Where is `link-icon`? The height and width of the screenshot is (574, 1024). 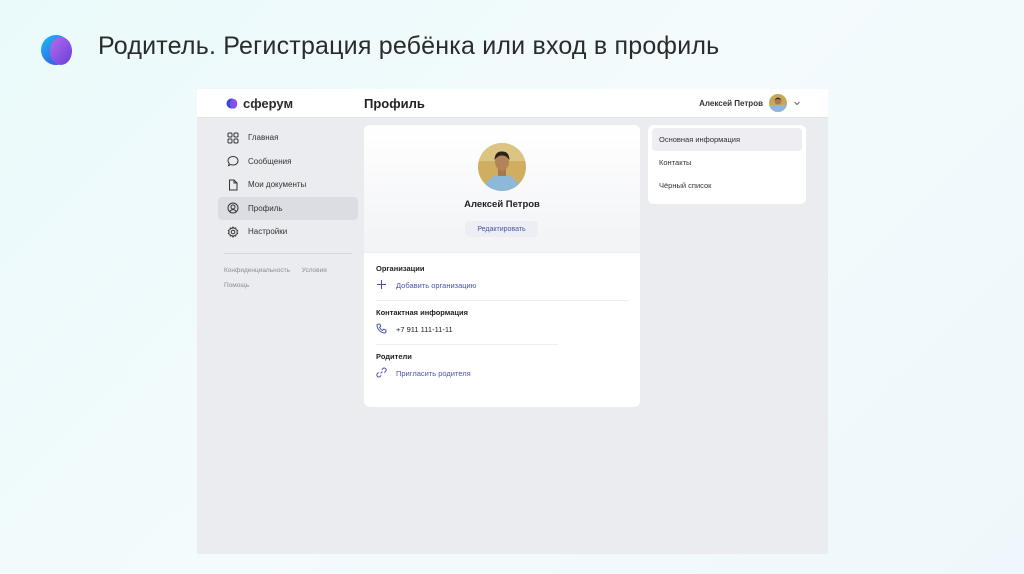
link-icon is located at coordinates (381, 373).